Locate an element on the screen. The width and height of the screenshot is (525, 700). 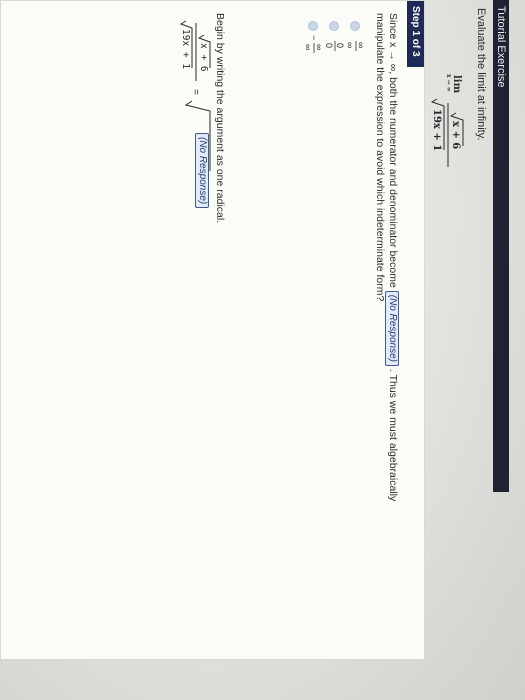
step-label: Step 1 of 3 is located at coordinates (415, 34).